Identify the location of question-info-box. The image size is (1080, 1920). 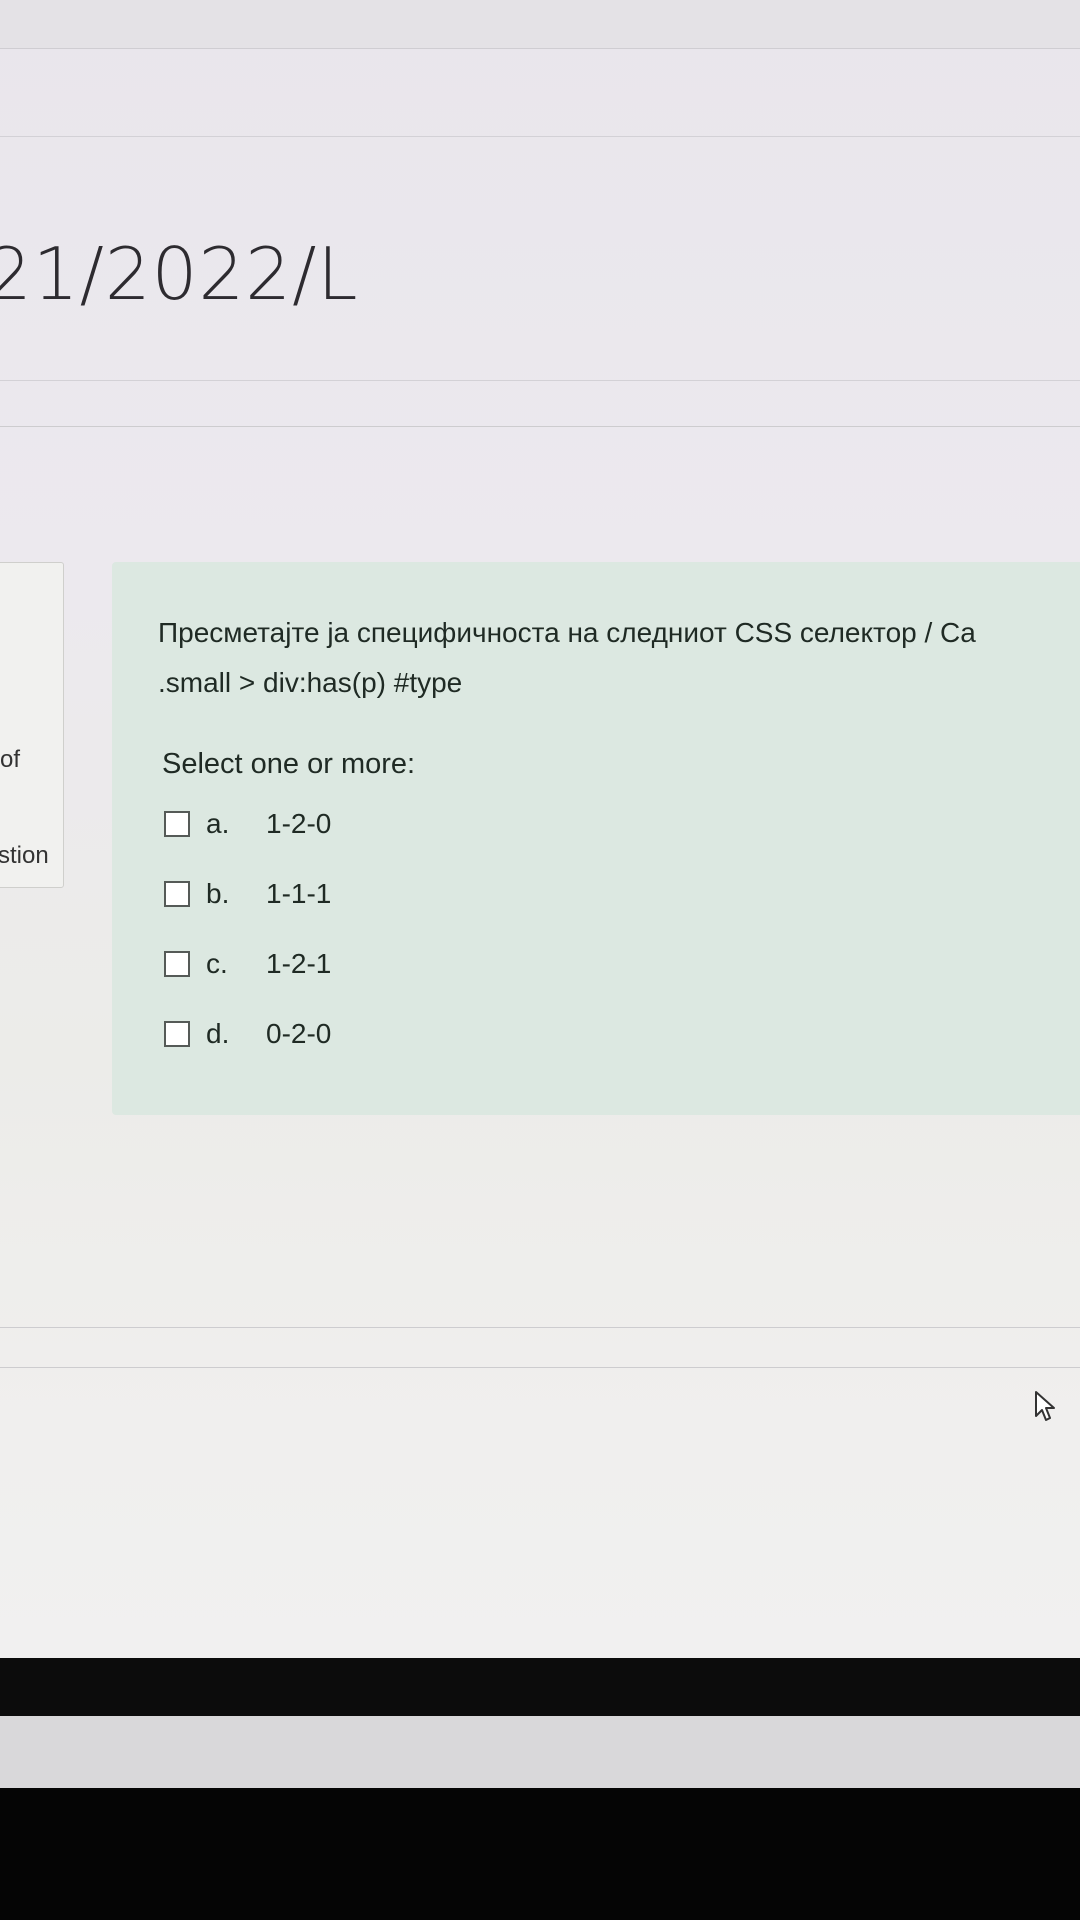
(32, 725).